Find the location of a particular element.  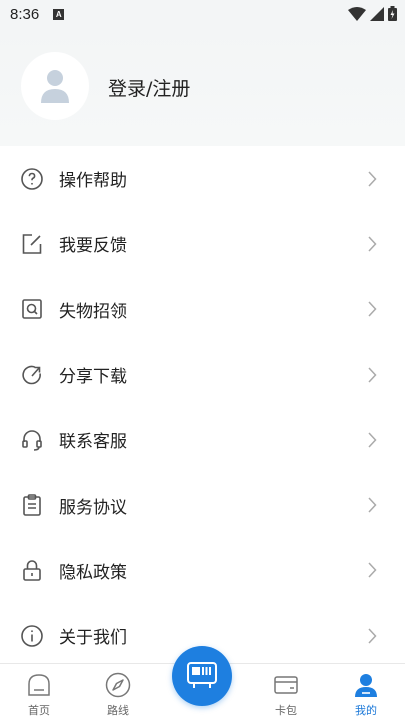

menu-item-support: 联系客服 is located at coordinates (202, 439).